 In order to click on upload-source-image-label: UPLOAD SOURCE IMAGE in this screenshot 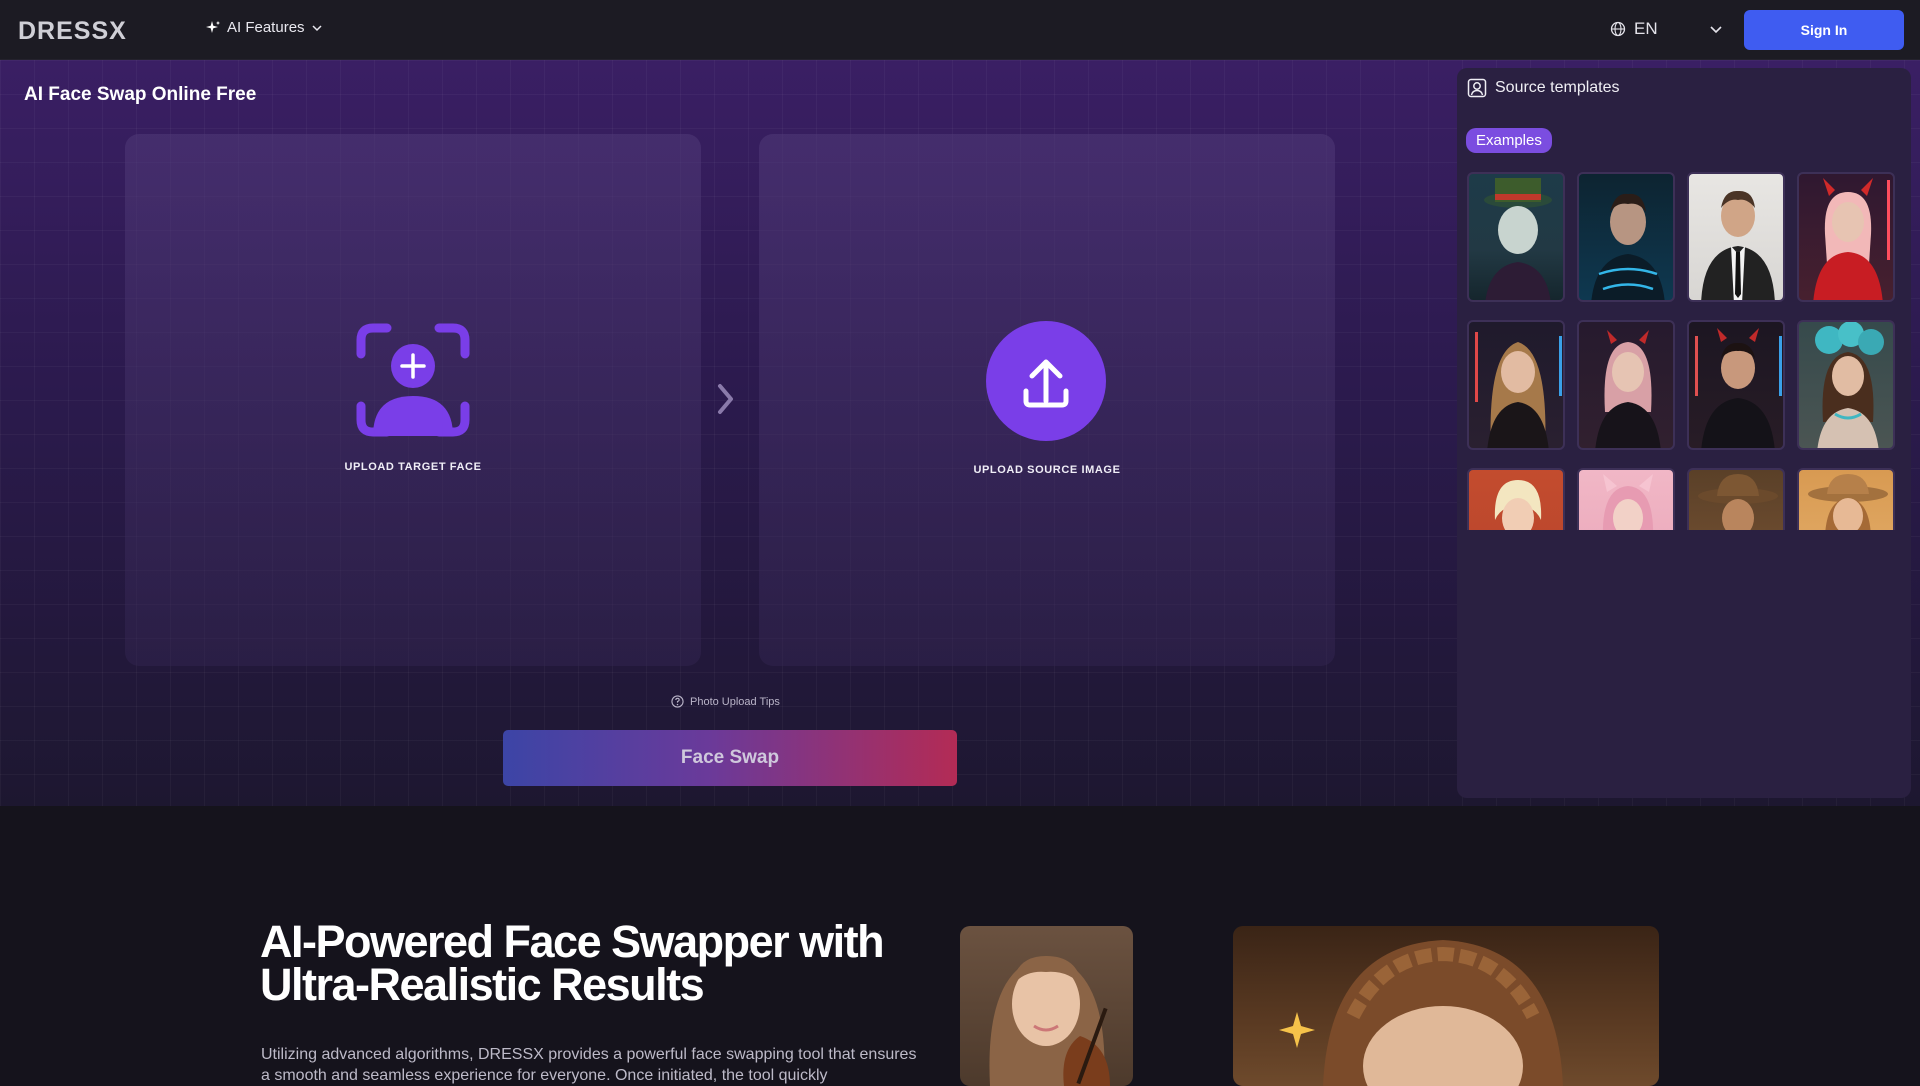, I will do `click(1047, 470)`.